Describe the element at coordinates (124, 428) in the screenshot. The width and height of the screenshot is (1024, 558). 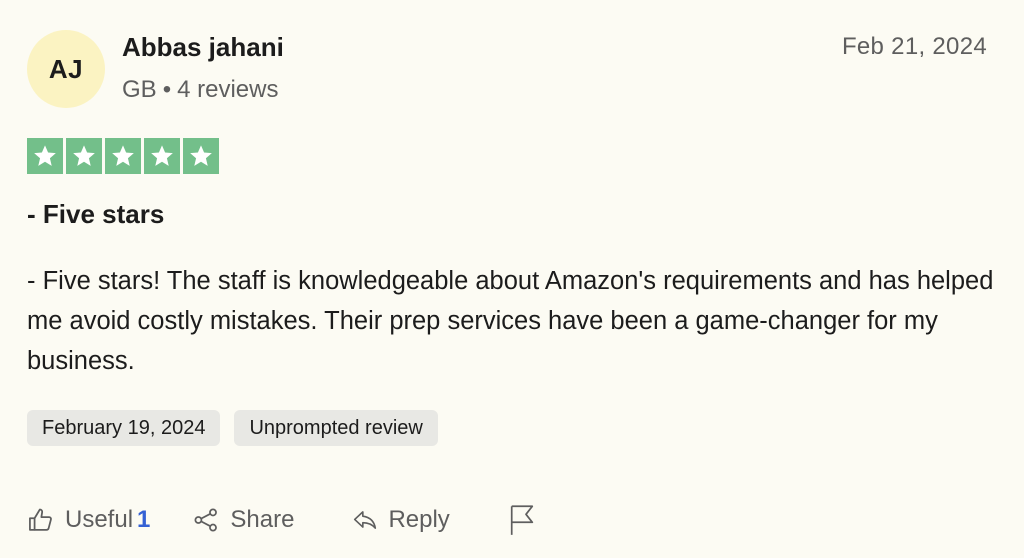
I see `experience-date-tag: February 19, 2024` at that location.